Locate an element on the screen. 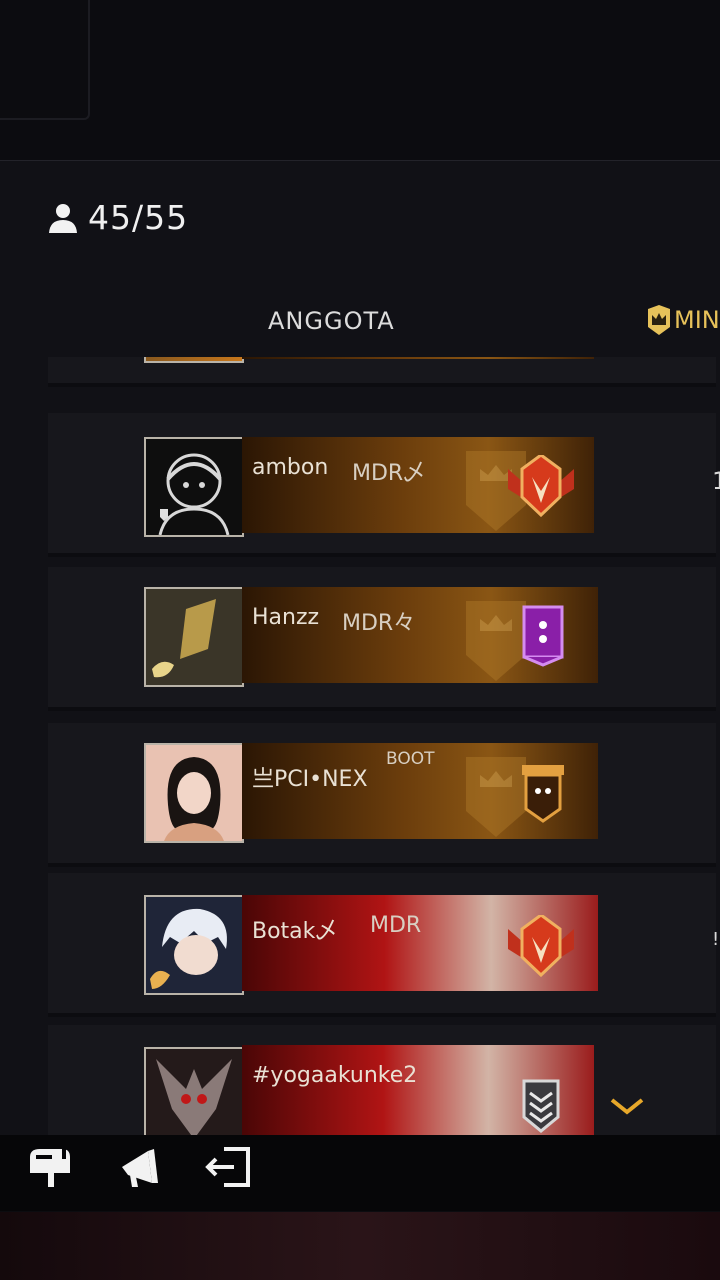 The width and height of the screenshot is (720, 1280). player-name: 亗PCI•NEX is located at coordinates (310, 779).